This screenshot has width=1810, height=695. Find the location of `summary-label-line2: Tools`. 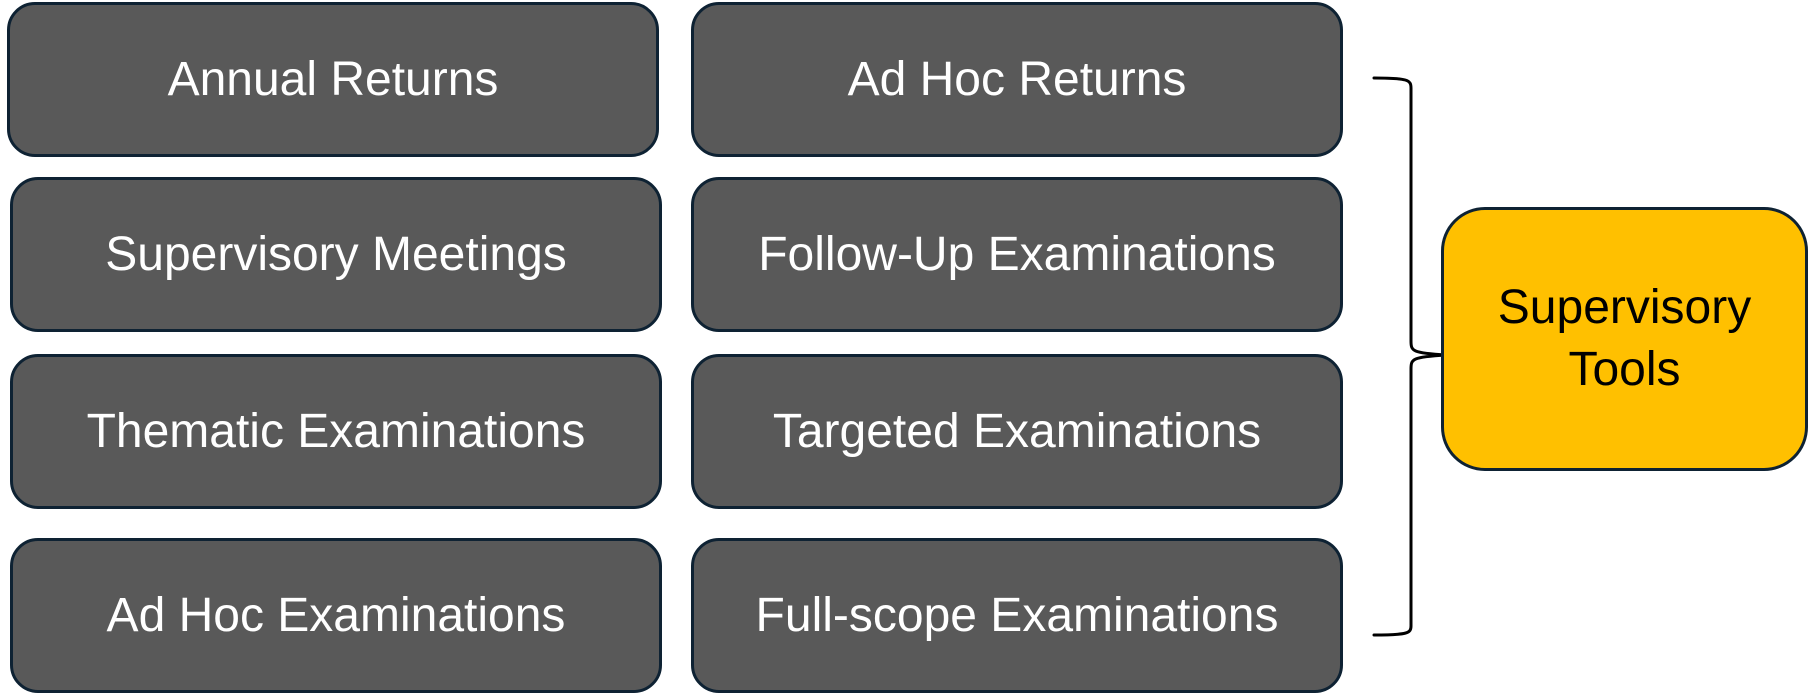

summary-label-line2: Tools is located at coordinates (1624, 369).